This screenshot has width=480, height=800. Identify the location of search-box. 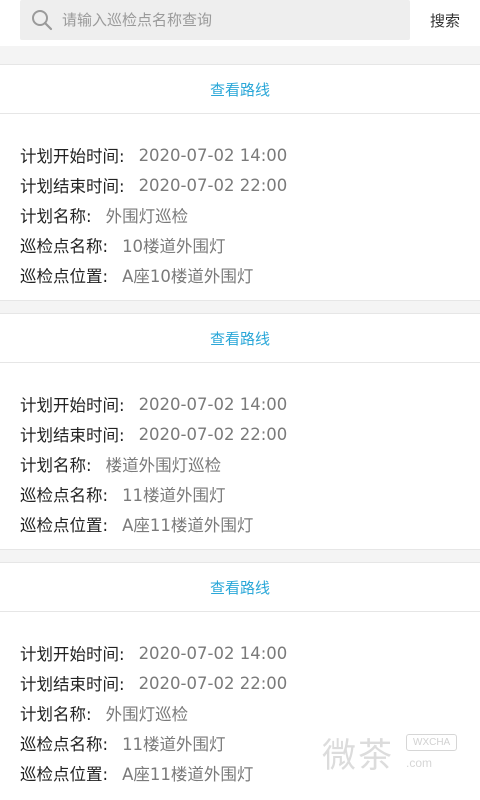
(215, 20).